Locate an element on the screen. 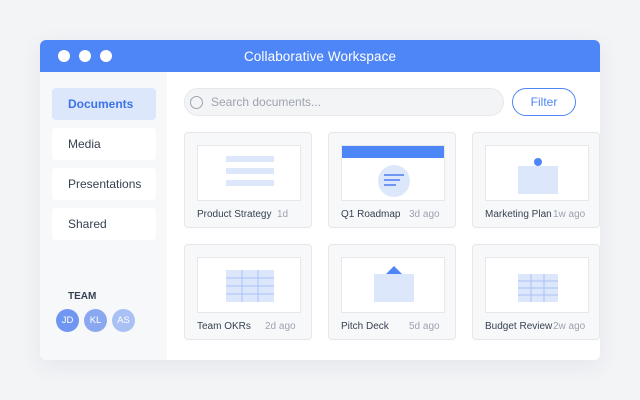 The image size is (640, 400). search-bar is located at coordinates (344, 102).